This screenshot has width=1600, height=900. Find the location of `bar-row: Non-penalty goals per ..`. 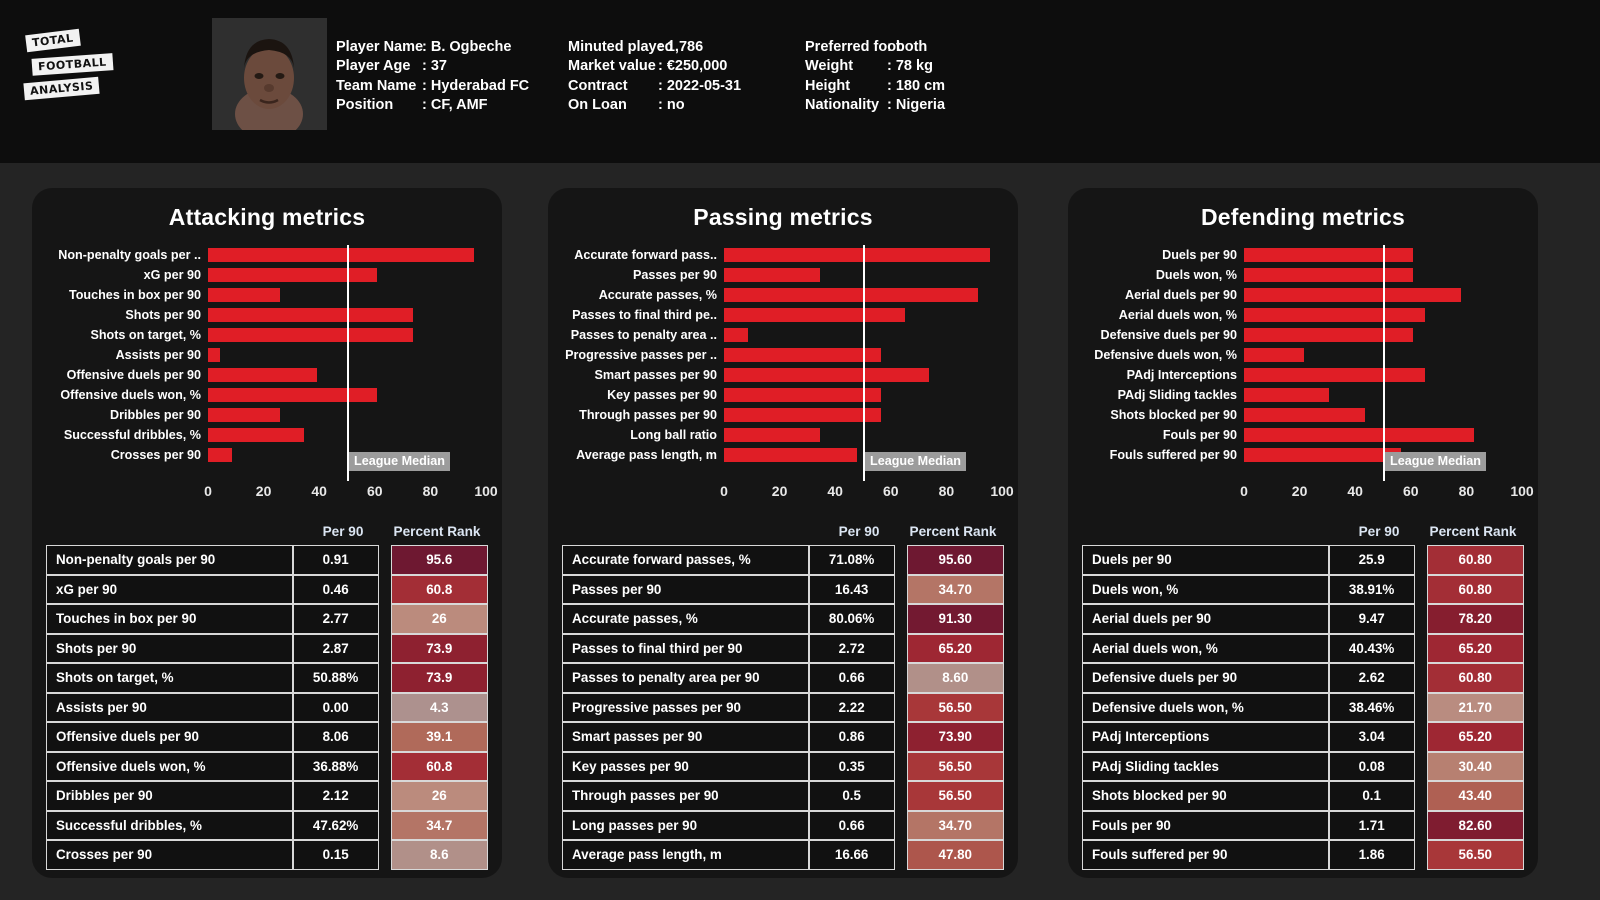

bar-row: Non-penalty goals per .. is located at coordinates (267, 255).